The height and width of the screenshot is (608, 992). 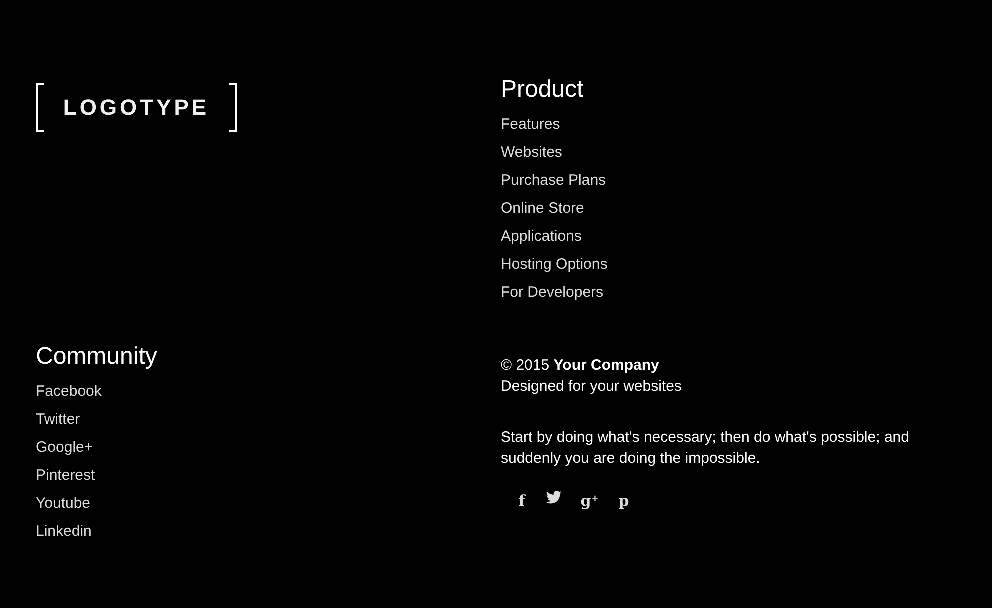 I want to click on footer-link: Facebook, so click(x=69, y=392).